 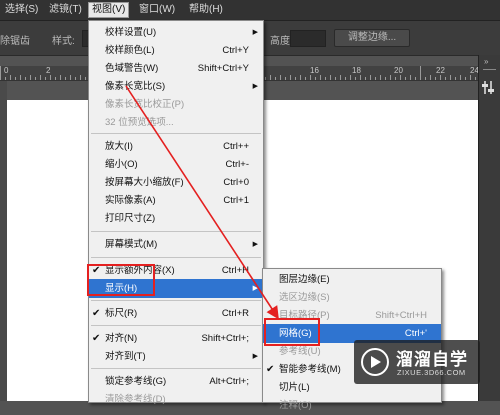 I want to click on watermark: 溜溜自学 ZIXUE.3D66.COM, so click(x=417, y=362).